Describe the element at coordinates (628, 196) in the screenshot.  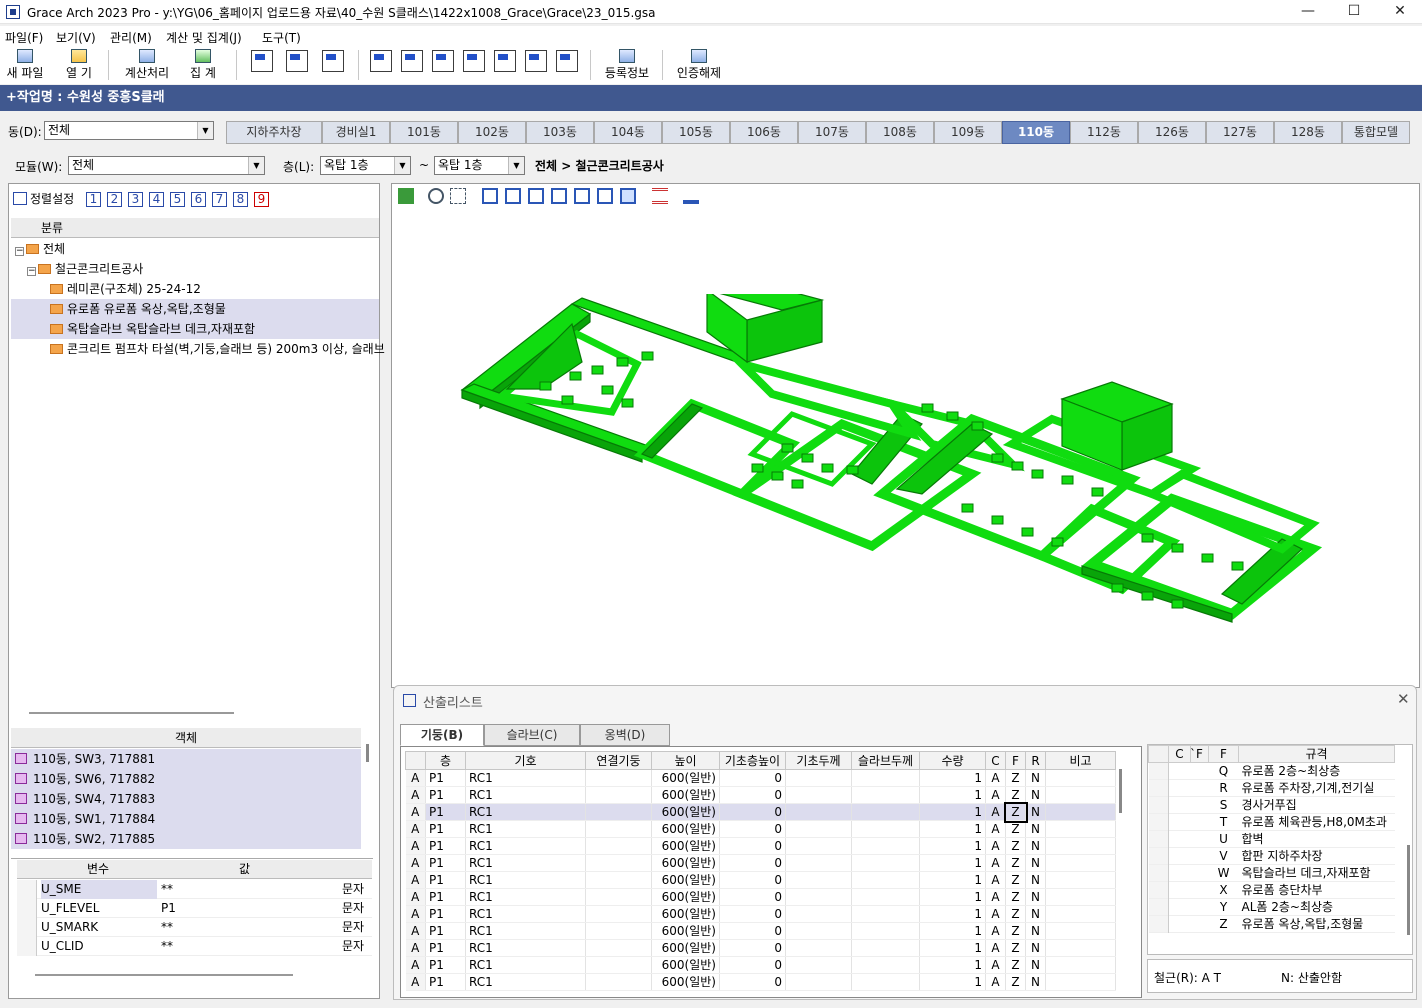
I see `view-iso-icon` at that location.